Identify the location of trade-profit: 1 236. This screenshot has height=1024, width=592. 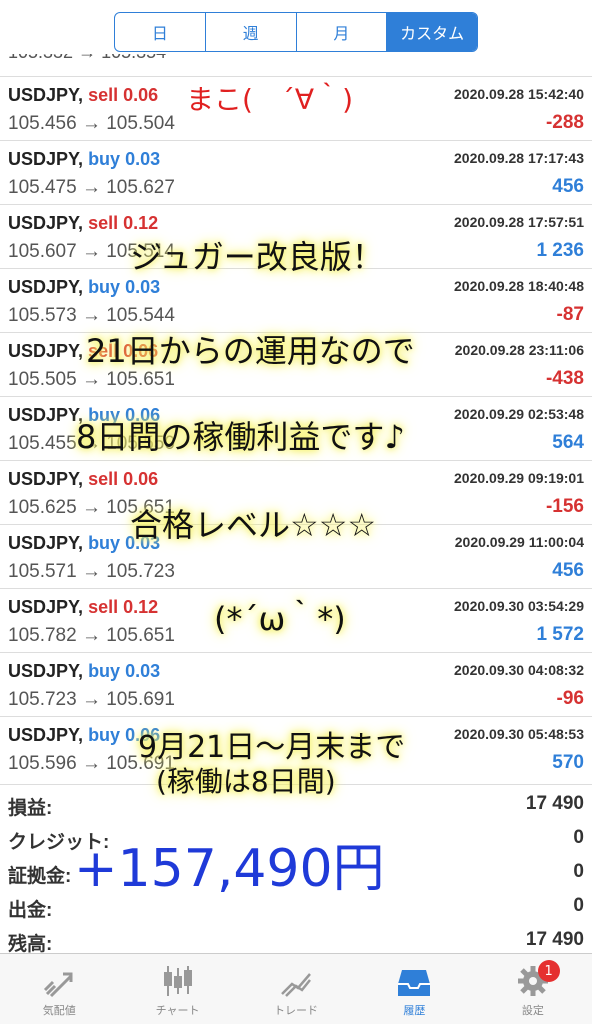
(560, 250).